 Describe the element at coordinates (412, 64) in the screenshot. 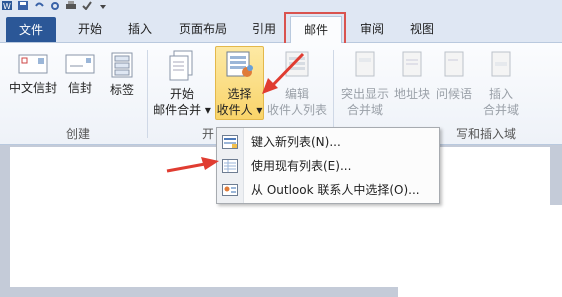

I see `address-block-icon` at that location.